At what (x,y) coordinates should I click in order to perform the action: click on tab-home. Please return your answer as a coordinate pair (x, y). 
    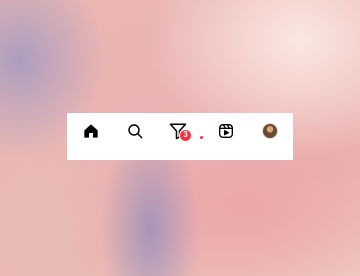
    Looking at the image, I should click on (91, 131).